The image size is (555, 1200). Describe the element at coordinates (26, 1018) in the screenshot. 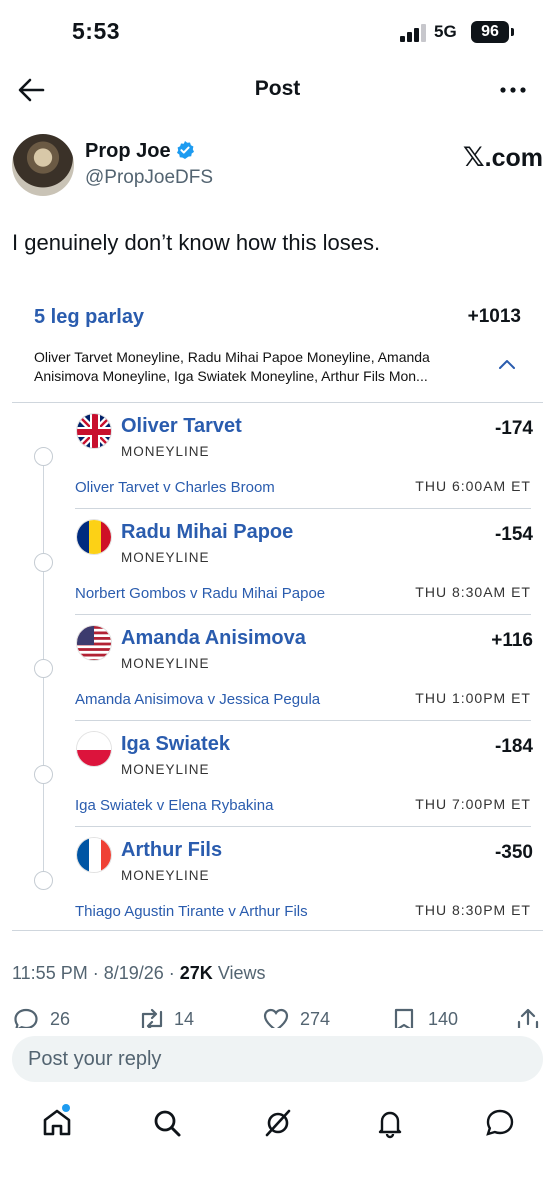

I see `reply-icon` at that location.